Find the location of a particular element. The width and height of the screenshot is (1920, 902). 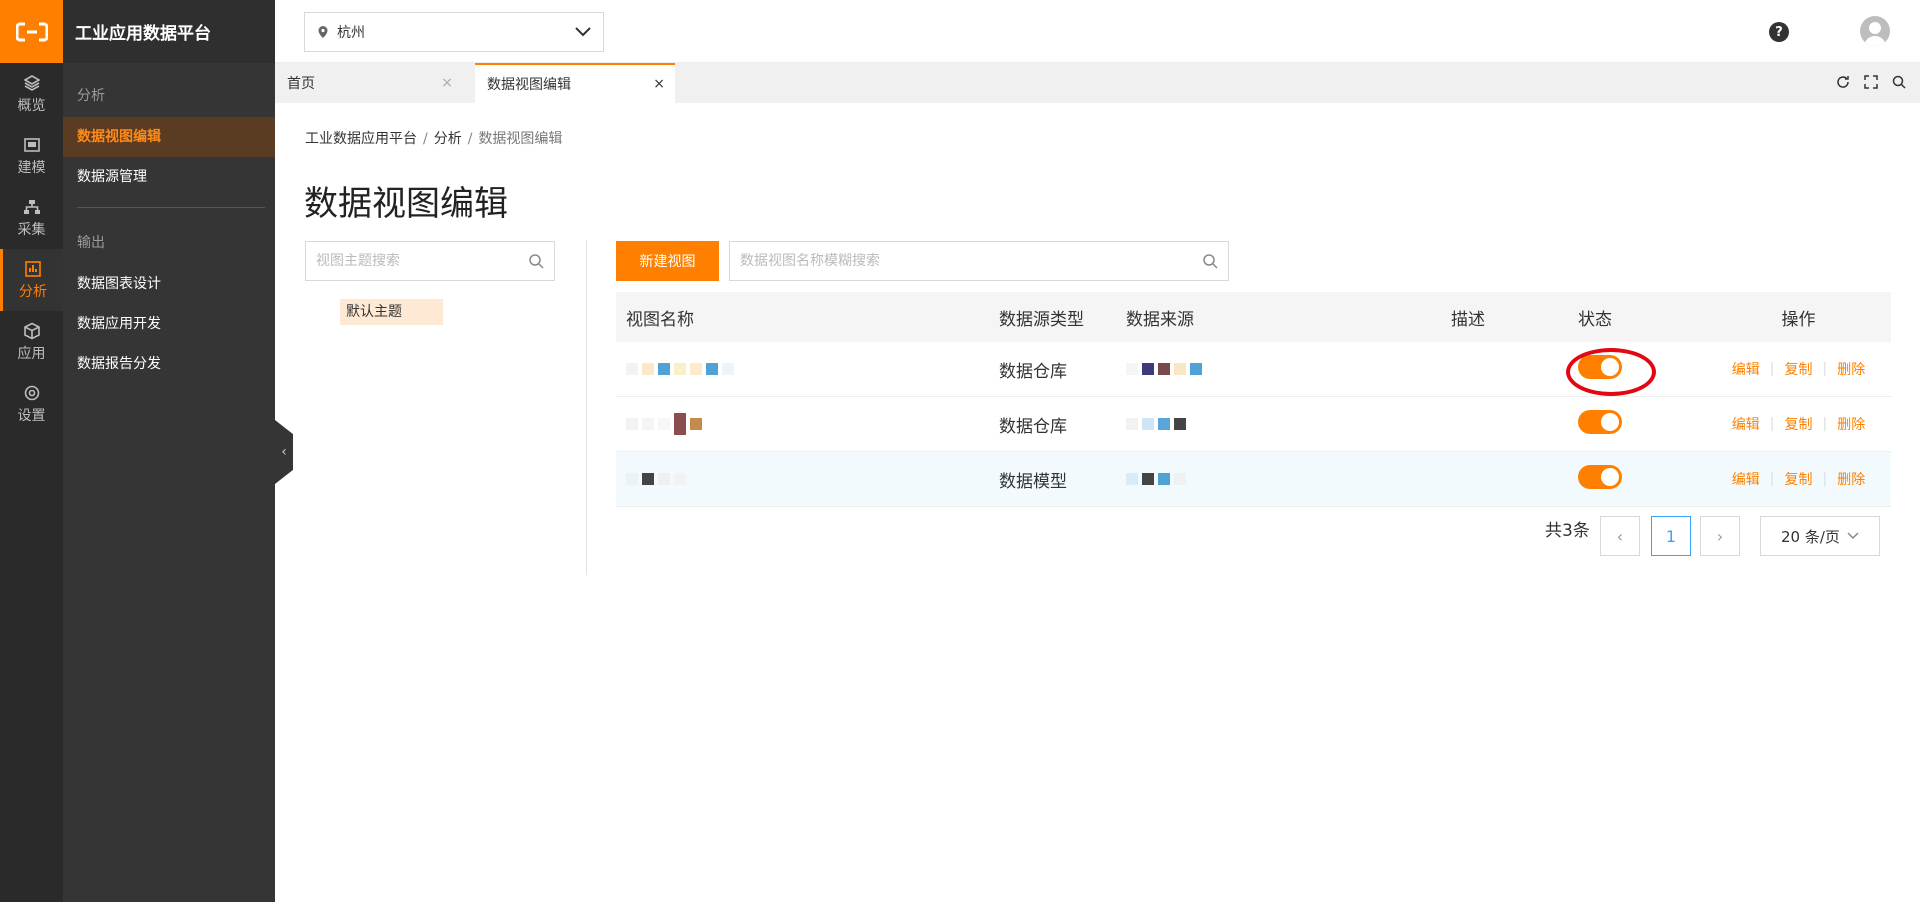

logo-icon is located at coordinates (31, 31).